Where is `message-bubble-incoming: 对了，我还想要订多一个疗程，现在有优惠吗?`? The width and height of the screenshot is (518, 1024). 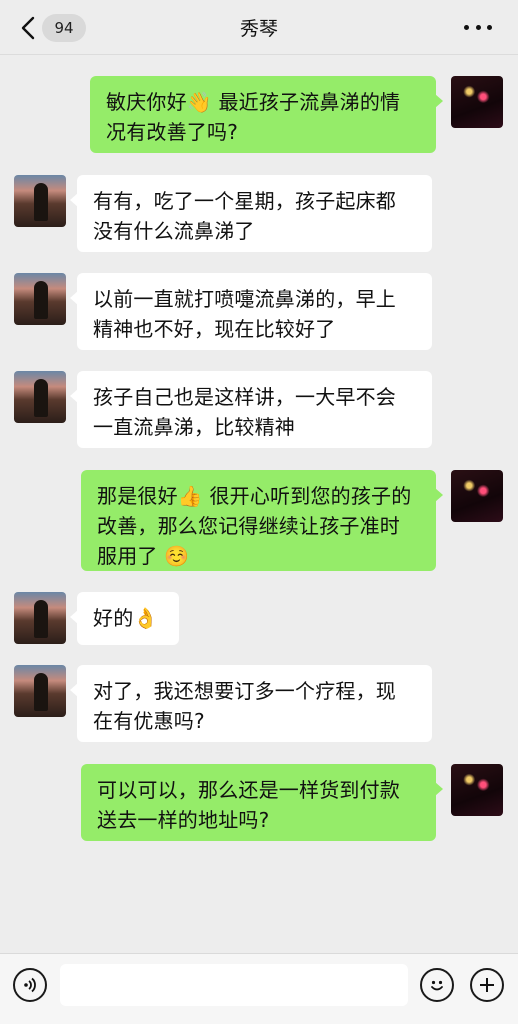 message-bubble-incoming: 对了，我还想要订多一个疗程，现在有优惠吗? is located at coordinates (251, 703).